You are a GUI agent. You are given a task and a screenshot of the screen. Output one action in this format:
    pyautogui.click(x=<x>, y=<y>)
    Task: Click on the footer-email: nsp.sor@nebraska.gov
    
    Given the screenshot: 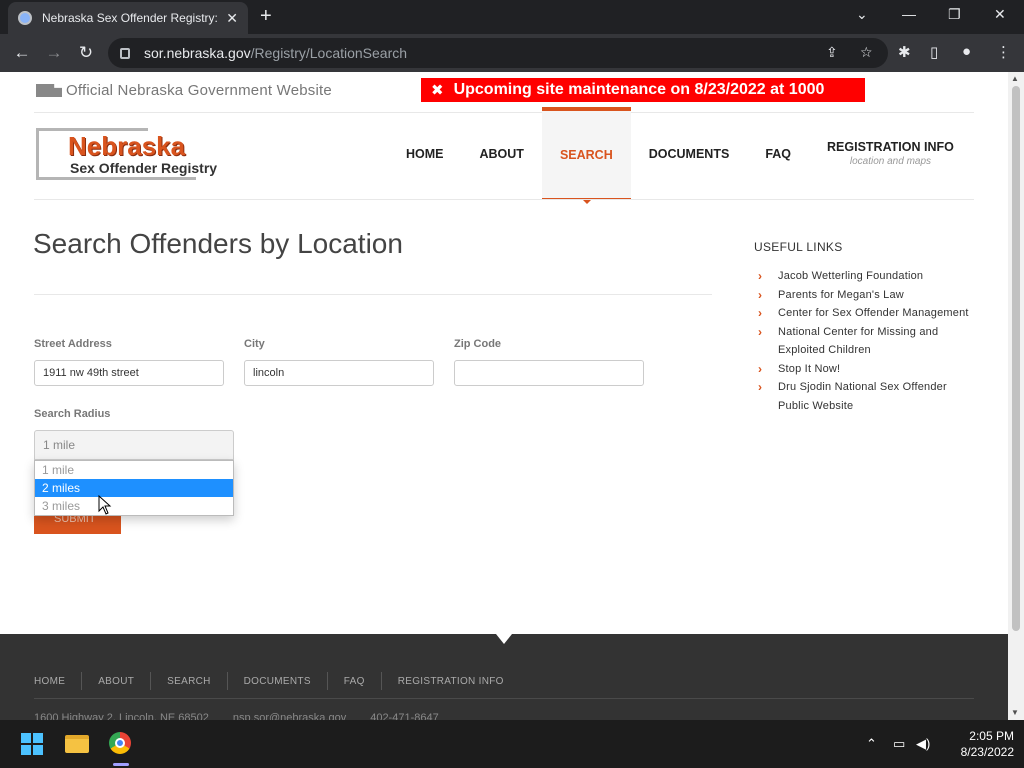 What is the action you would take?
    pyautogui.click(x=289, y=716)
    